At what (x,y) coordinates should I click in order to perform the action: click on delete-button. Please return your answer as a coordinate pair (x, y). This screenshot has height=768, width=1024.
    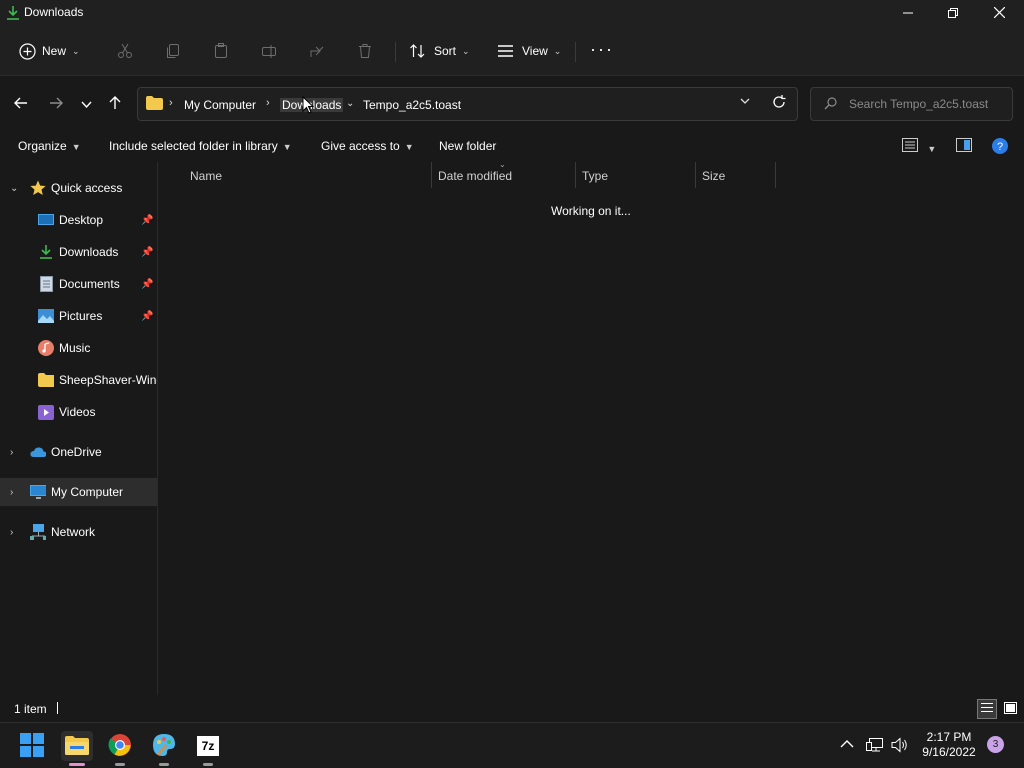
    Looking at the image, I should click on (365, 51).